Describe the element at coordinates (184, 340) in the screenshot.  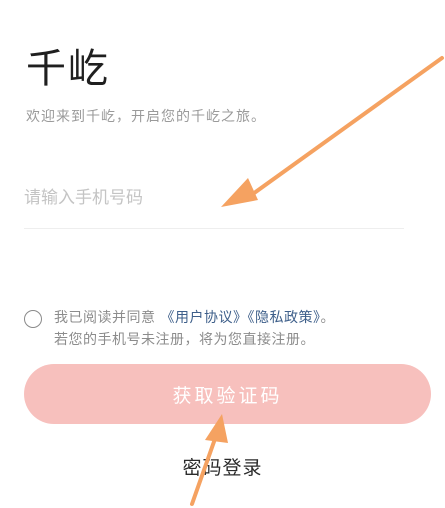
I see `register-hint: 若您的手机号未注册，将为您直接注册。` at that location.